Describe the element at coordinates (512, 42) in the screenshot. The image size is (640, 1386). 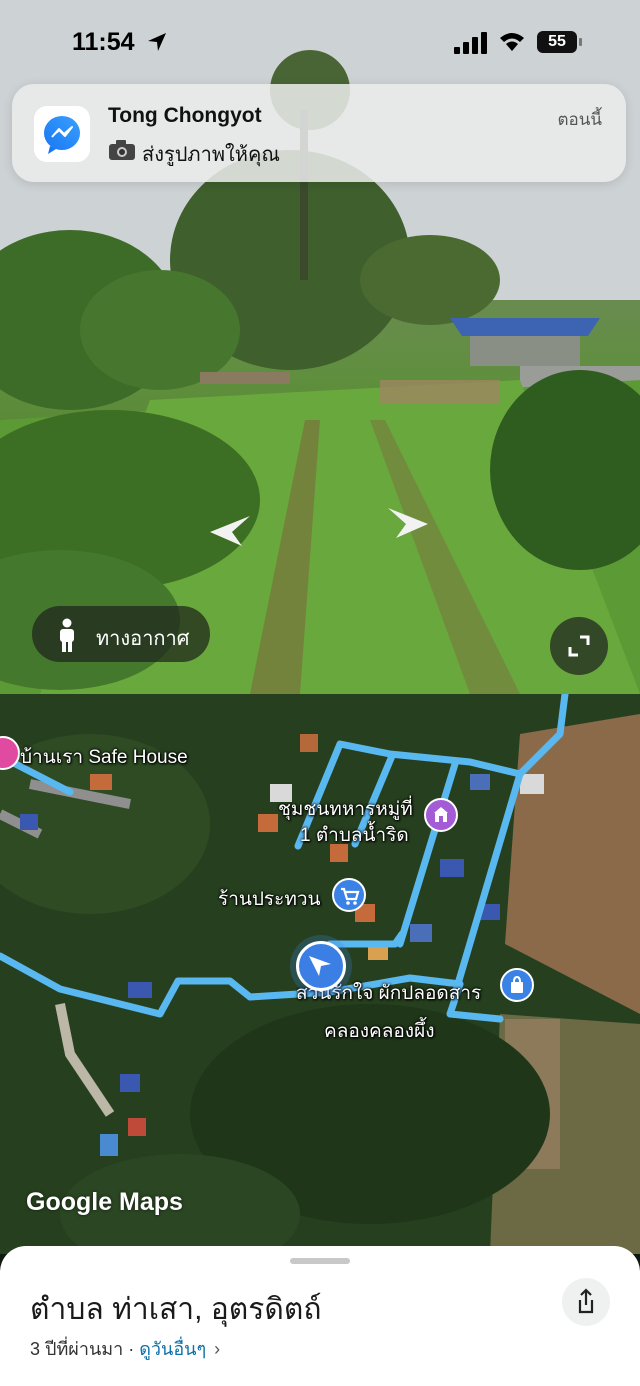
I see `wifi-icon` at that location.